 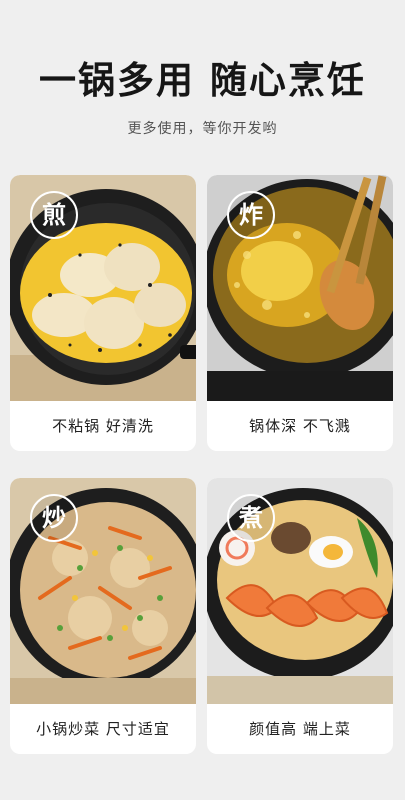 What do you see at coordinates (202, 80) in the screenshot?
I see `page-title: 一锅多用 随心烹饪` at bounding box center [202, 80].